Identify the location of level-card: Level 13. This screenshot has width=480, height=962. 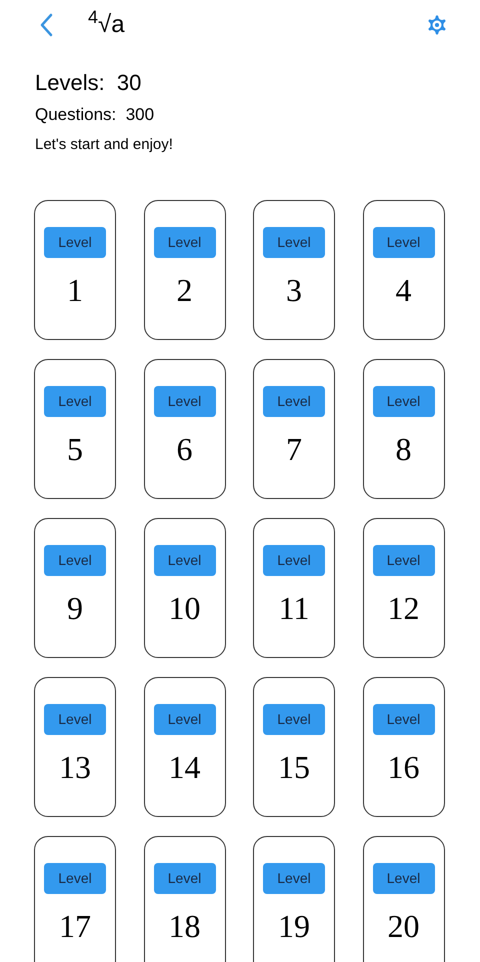
(75, 747).